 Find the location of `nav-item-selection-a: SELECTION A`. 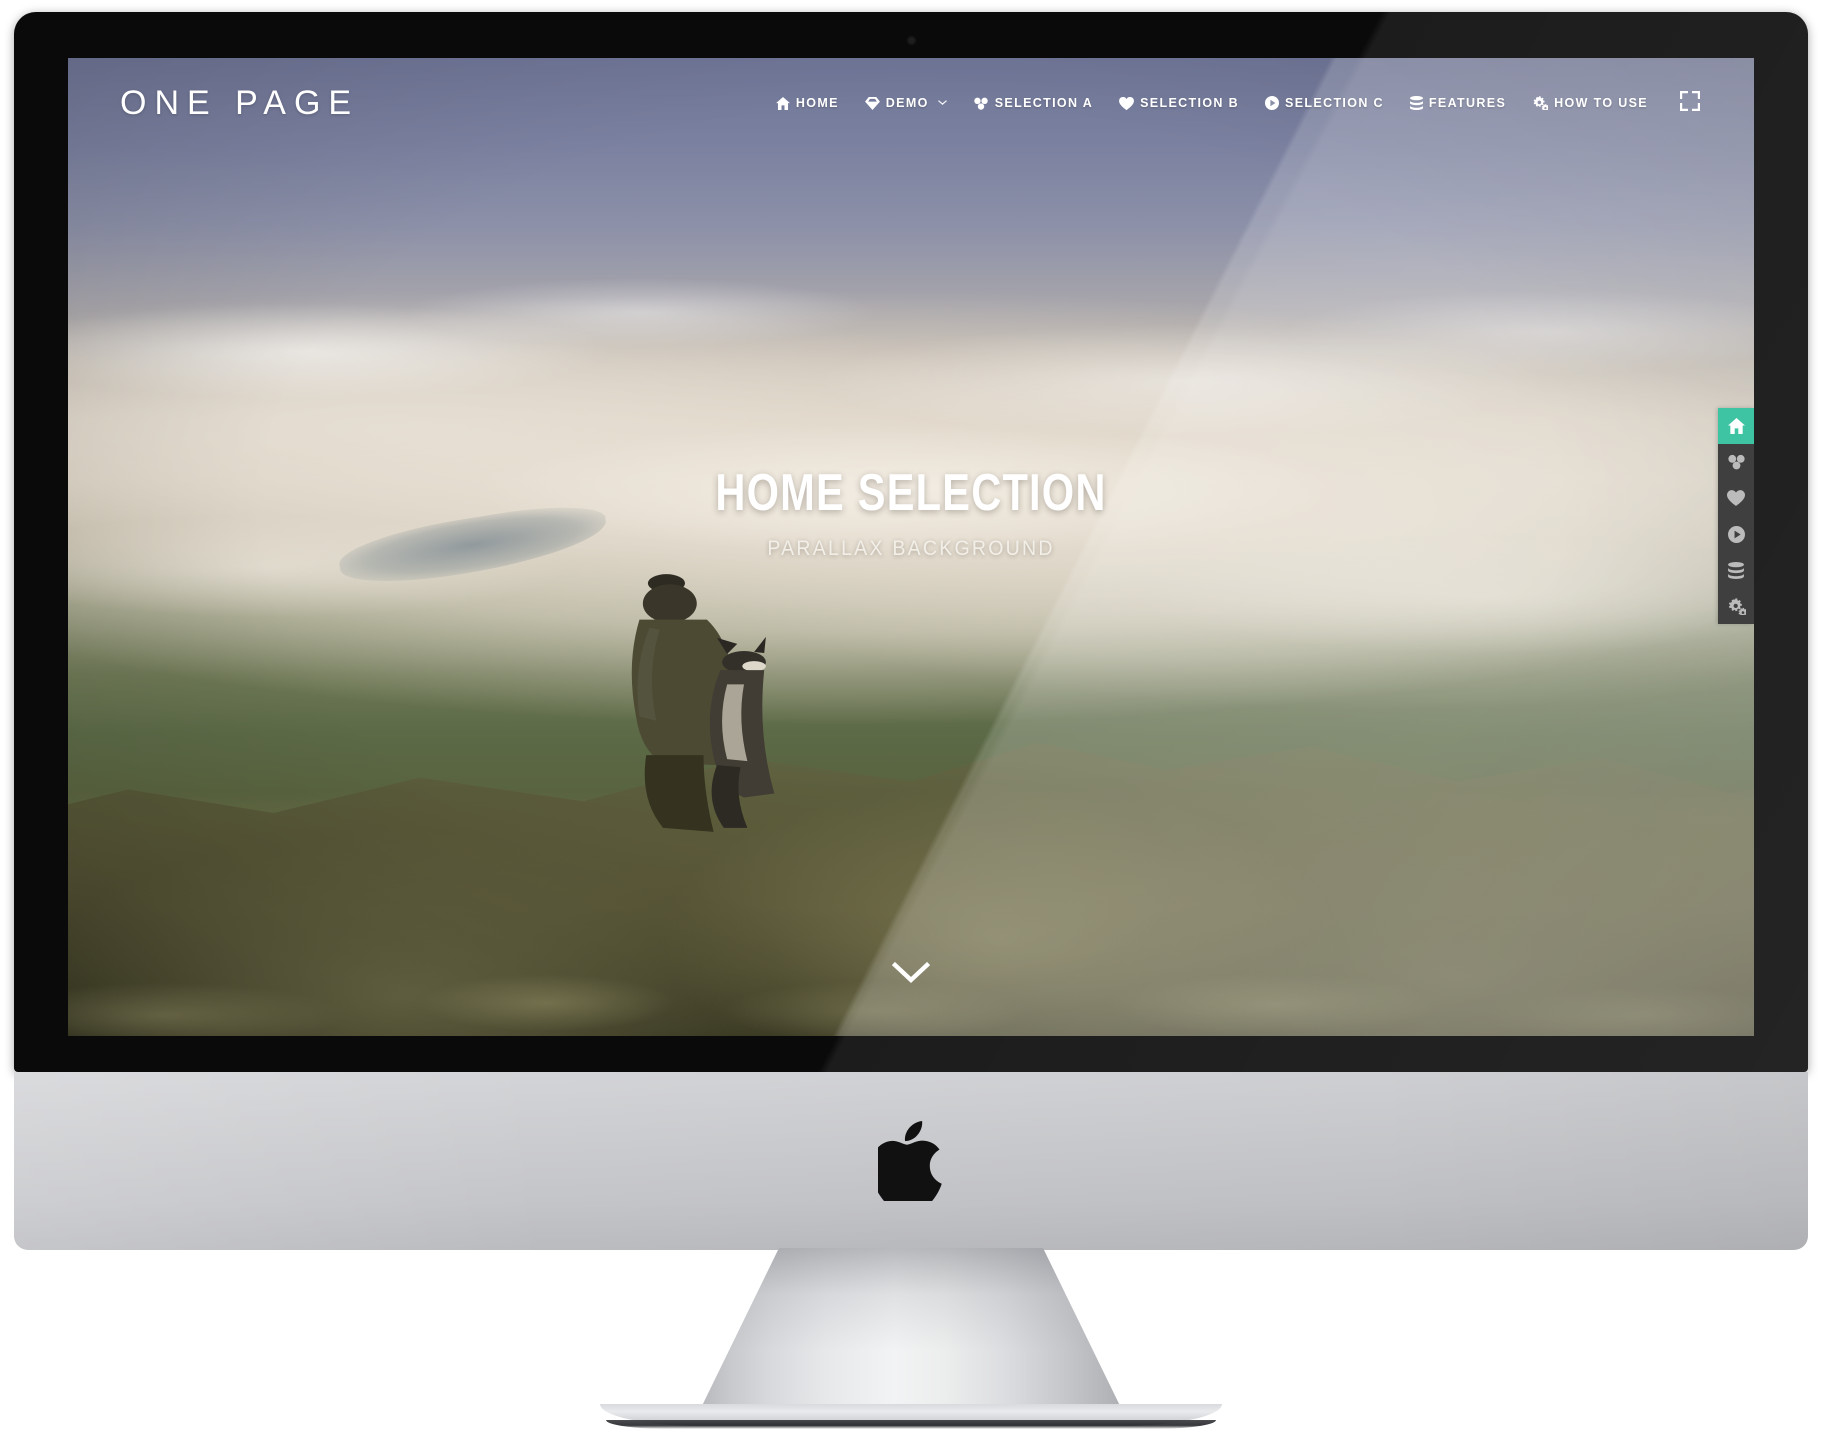

nav-item-selection-a: SELECTION A is located at coordinates (1033, 103).